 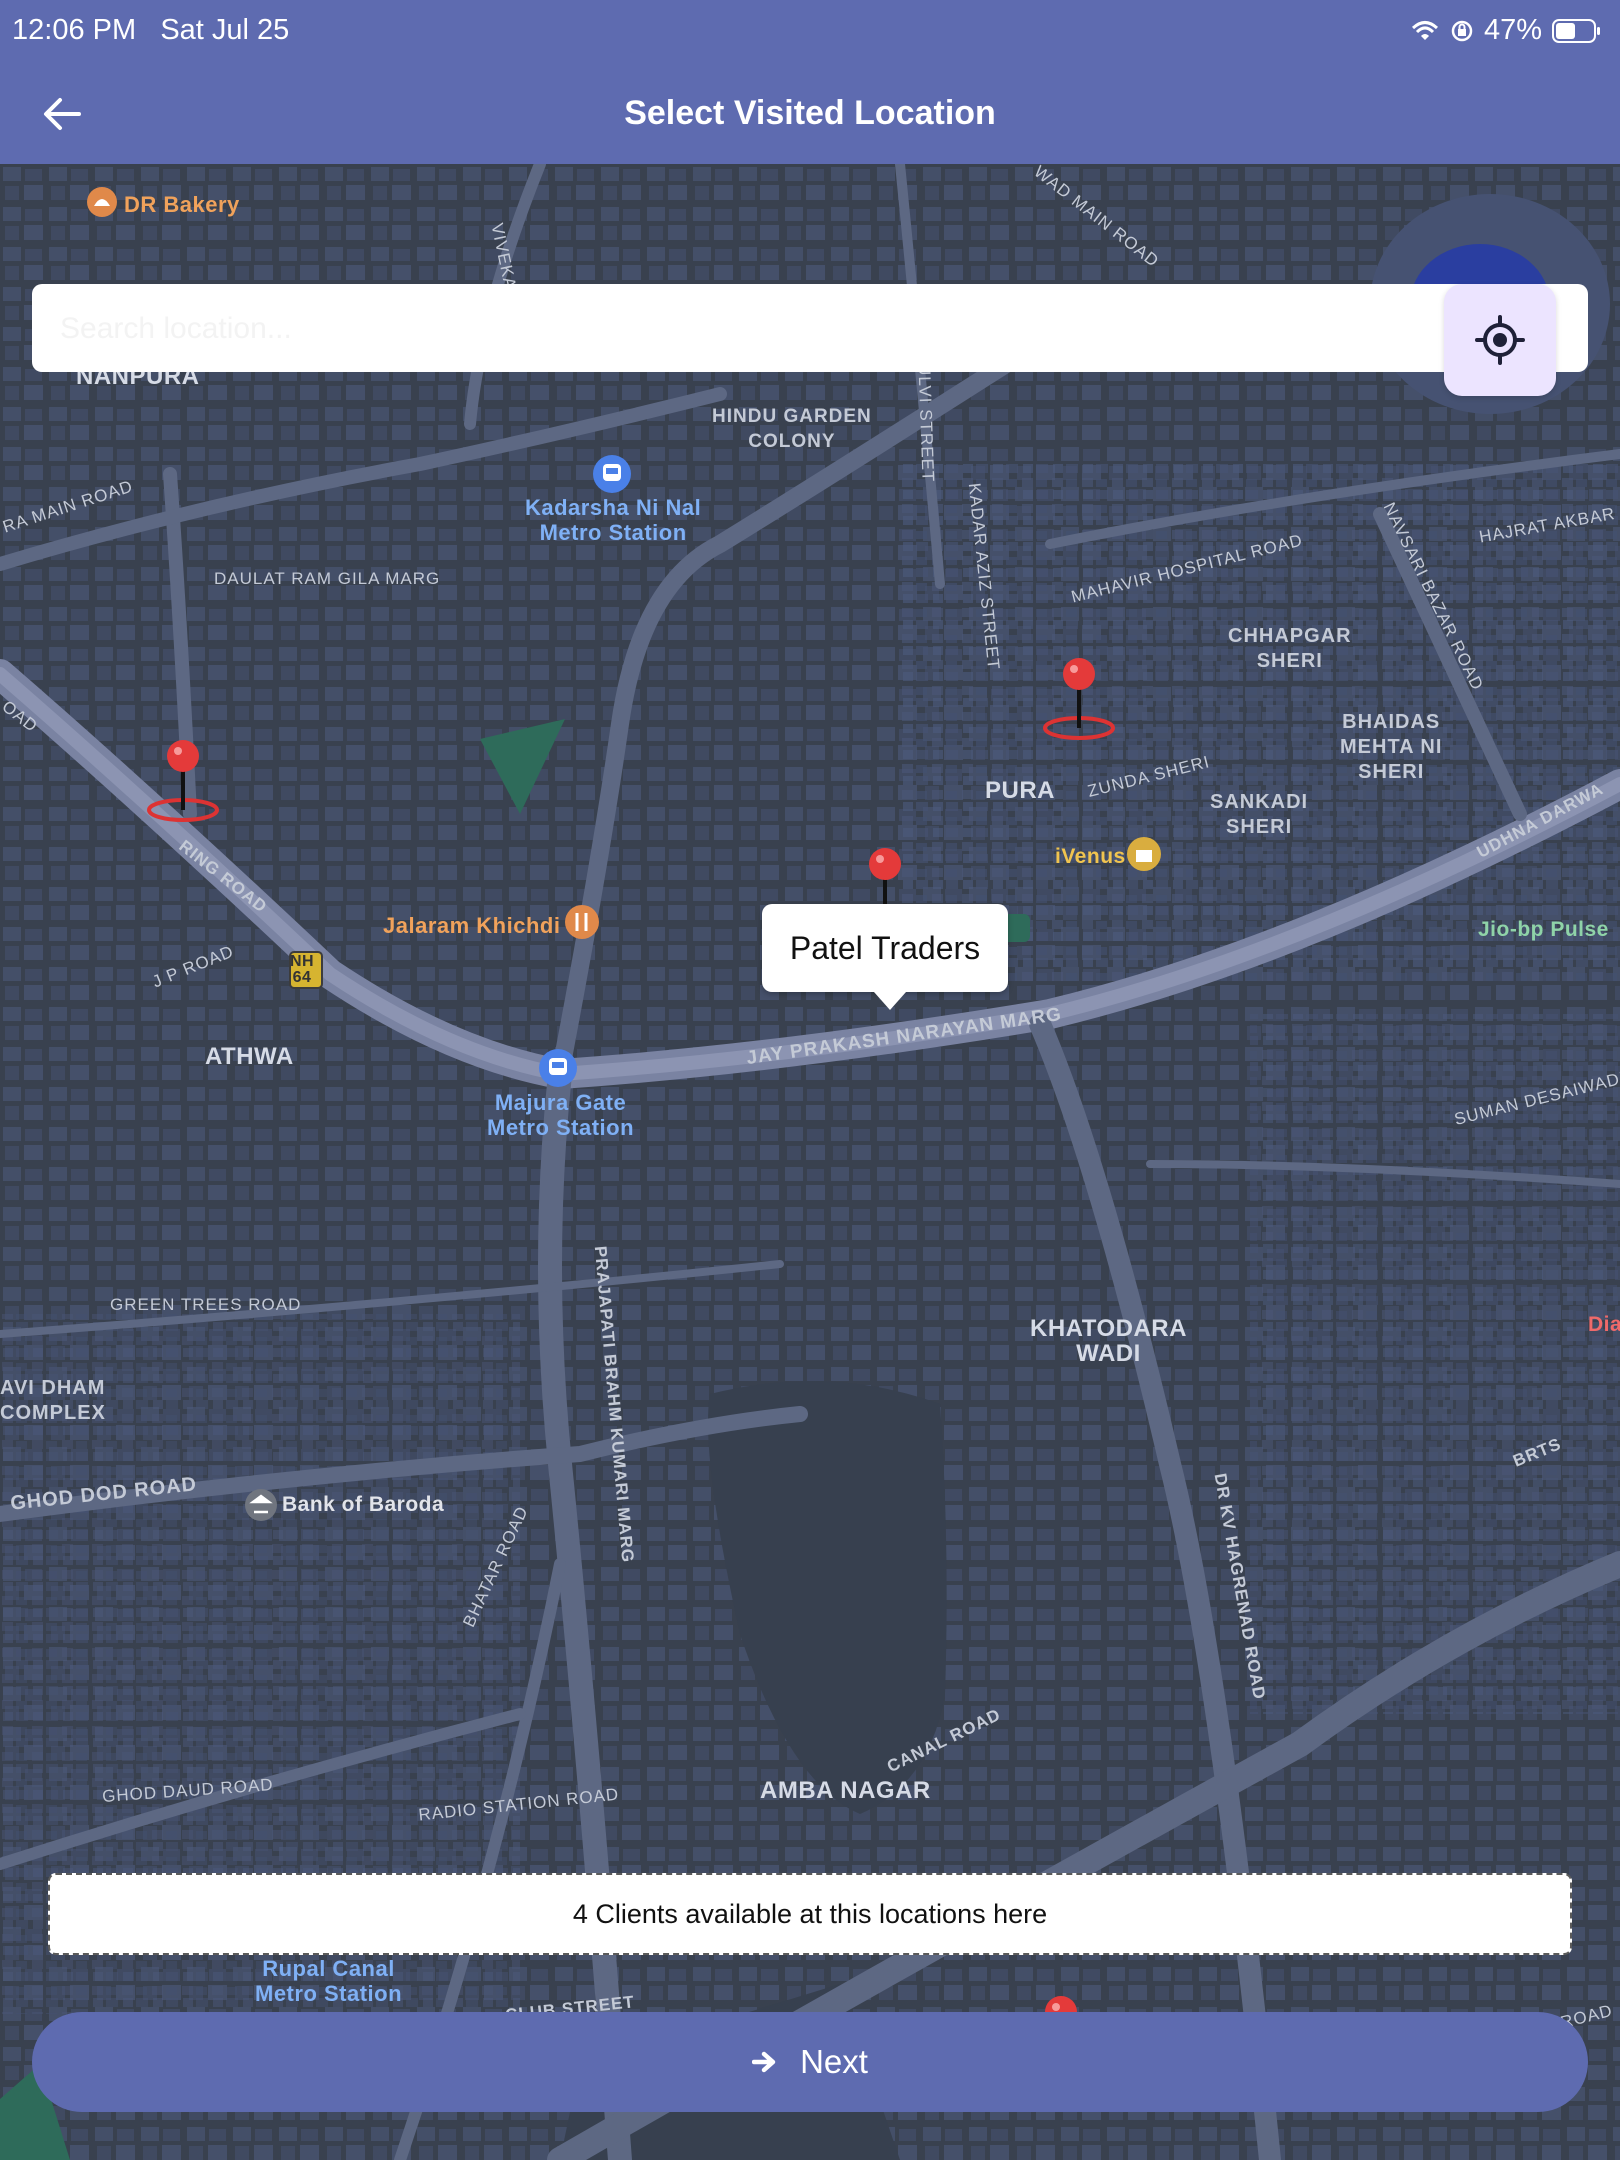 I want to click on area-label-bhaidas: BHAIDAS MEHTA NI SHERI, so click(x=1391, y=747).